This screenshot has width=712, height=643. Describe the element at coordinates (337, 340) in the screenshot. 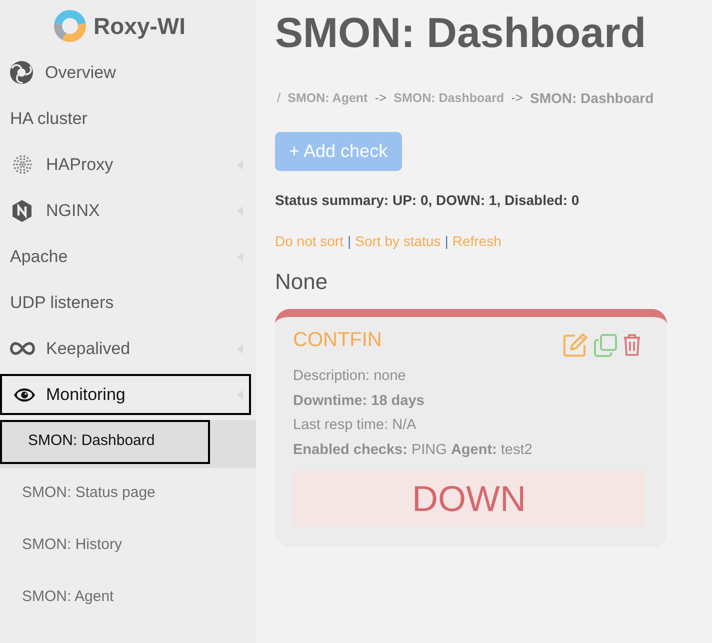

I see `check-name: CONTFIN` at that location.